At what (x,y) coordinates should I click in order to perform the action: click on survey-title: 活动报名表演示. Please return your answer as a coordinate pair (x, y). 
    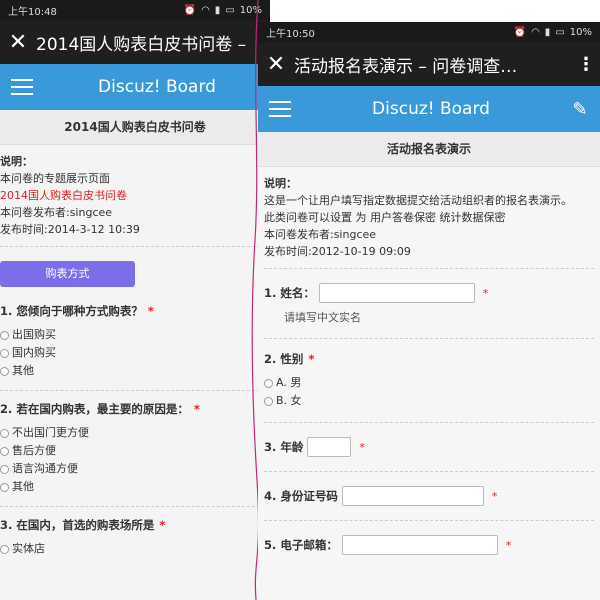
    Looking at the image, I should click on (429, 149).